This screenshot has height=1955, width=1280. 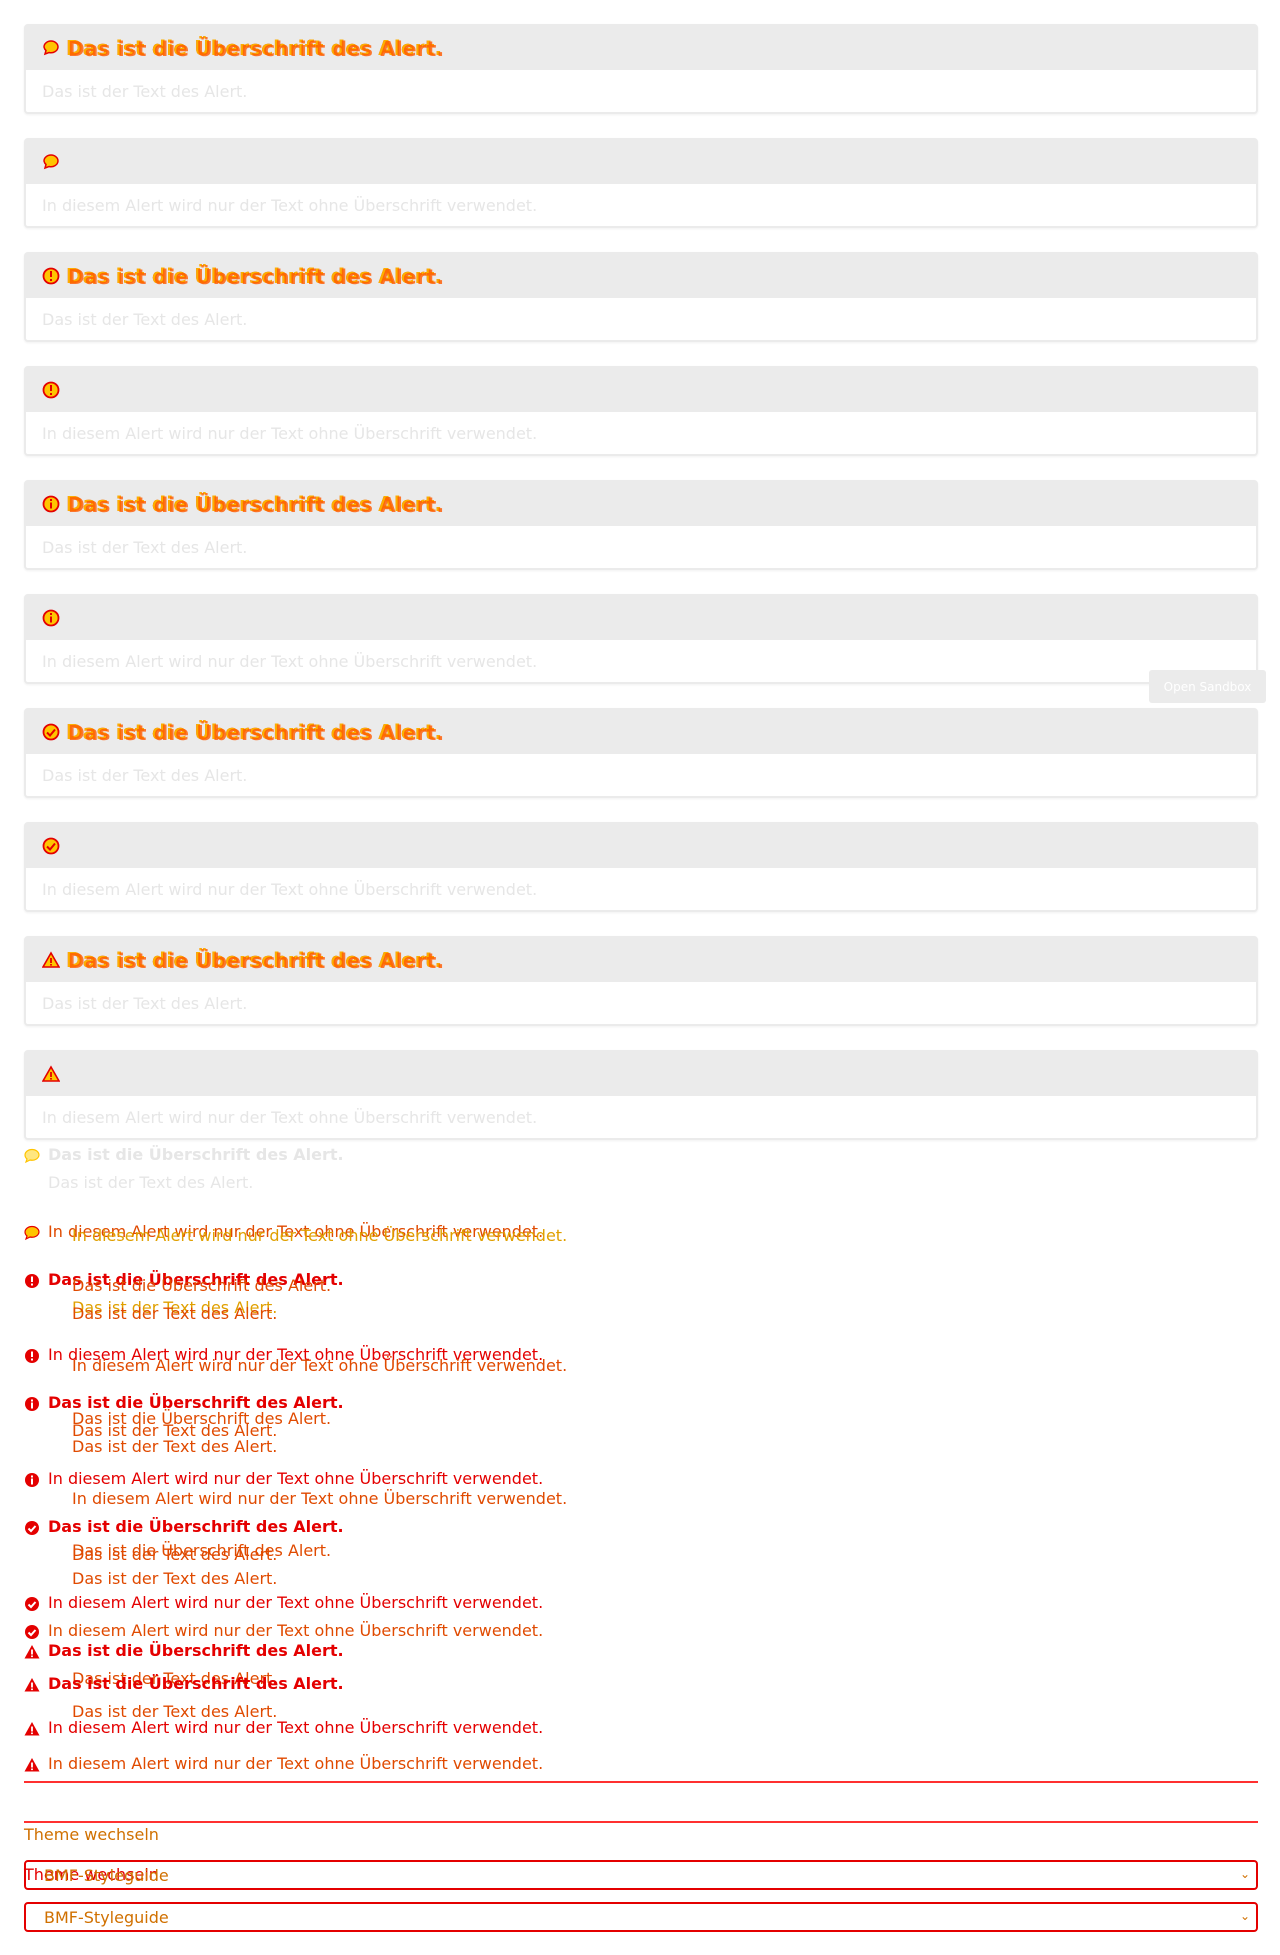 What do you see at coordinates (91, 1834) in the screenshot?
I see `theme-label: Theme wechseln` at bounding box center [91, 1834].